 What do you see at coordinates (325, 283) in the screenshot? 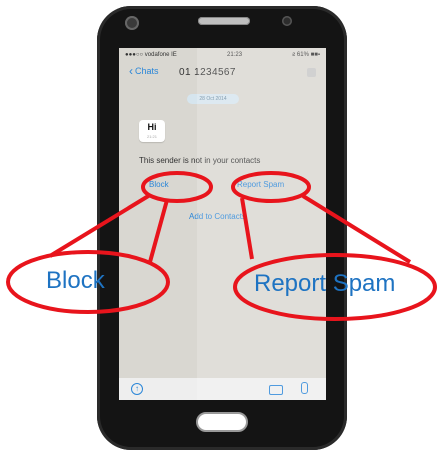
I see `report-spam-callout-label: Report Spam` at bounding box center [325, 283].